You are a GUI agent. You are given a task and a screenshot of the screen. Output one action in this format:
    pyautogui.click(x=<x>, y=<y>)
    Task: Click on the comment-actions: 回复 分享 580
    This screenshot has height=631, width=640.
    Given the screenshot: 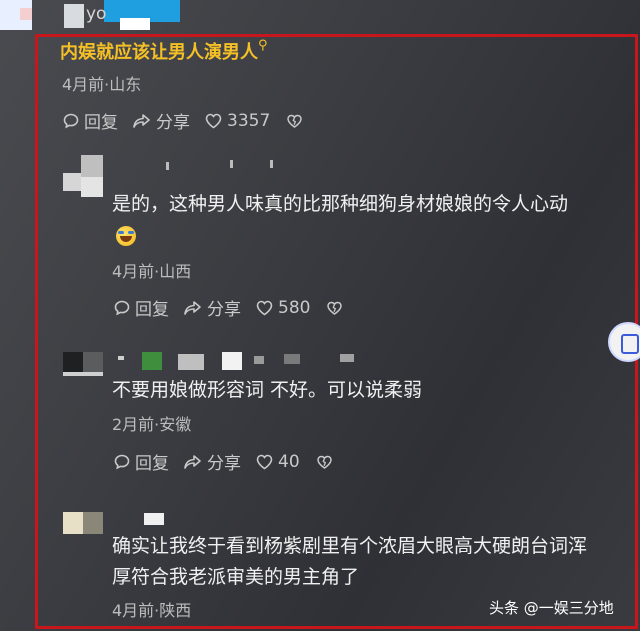 What is the action you would take?
    pyautogui.click(x=228, y=307)
    